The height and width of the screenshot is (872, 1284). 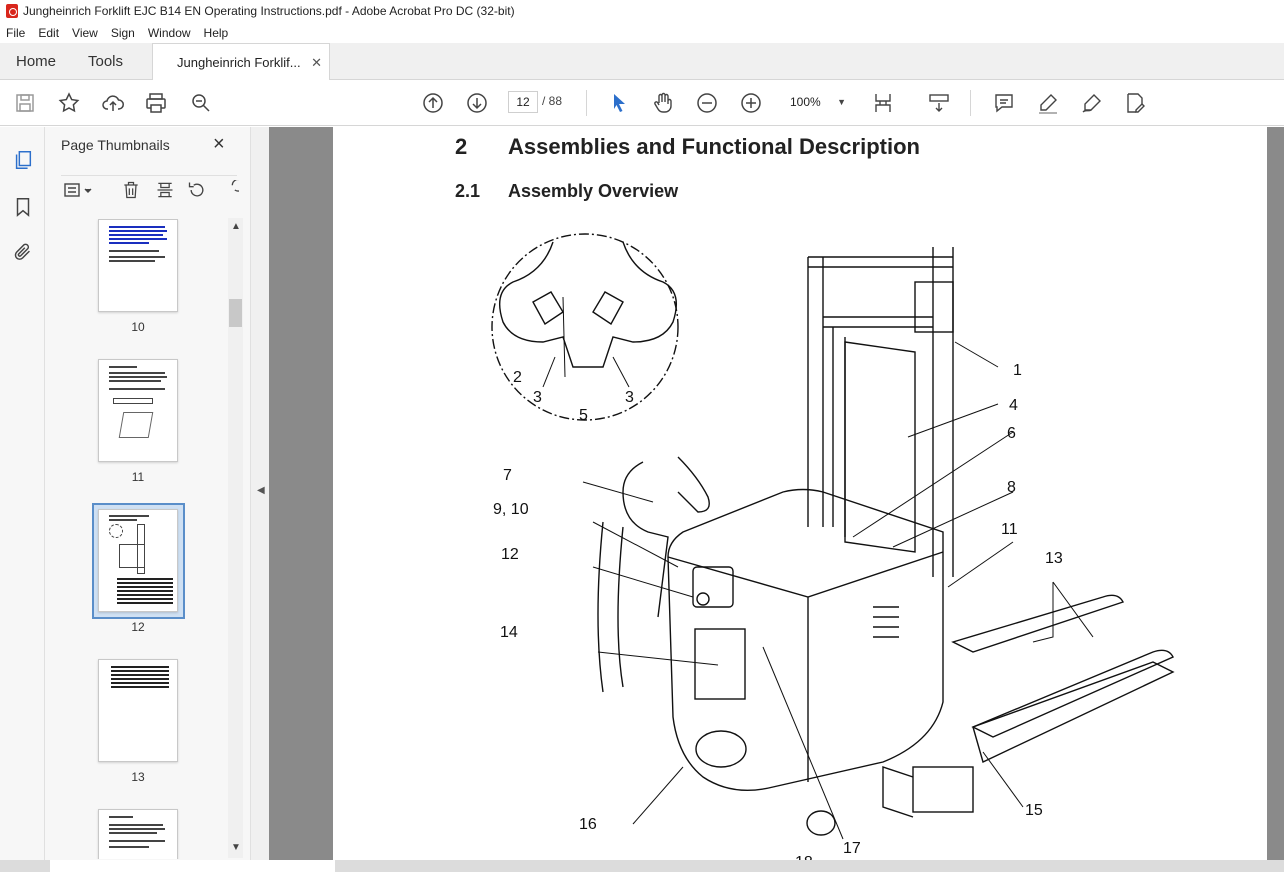 What do you see at coordinates (15, 33) in the screenshot?
I see `menu-file: File` at bounding box center [15, 33].